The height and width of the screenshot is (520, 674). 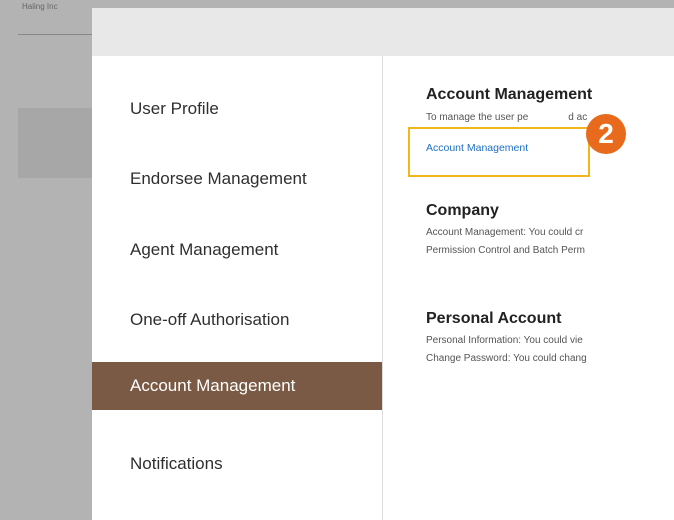 I want to click on personal-account-line: Change Password: You could chang, so click(x=506, y=358).